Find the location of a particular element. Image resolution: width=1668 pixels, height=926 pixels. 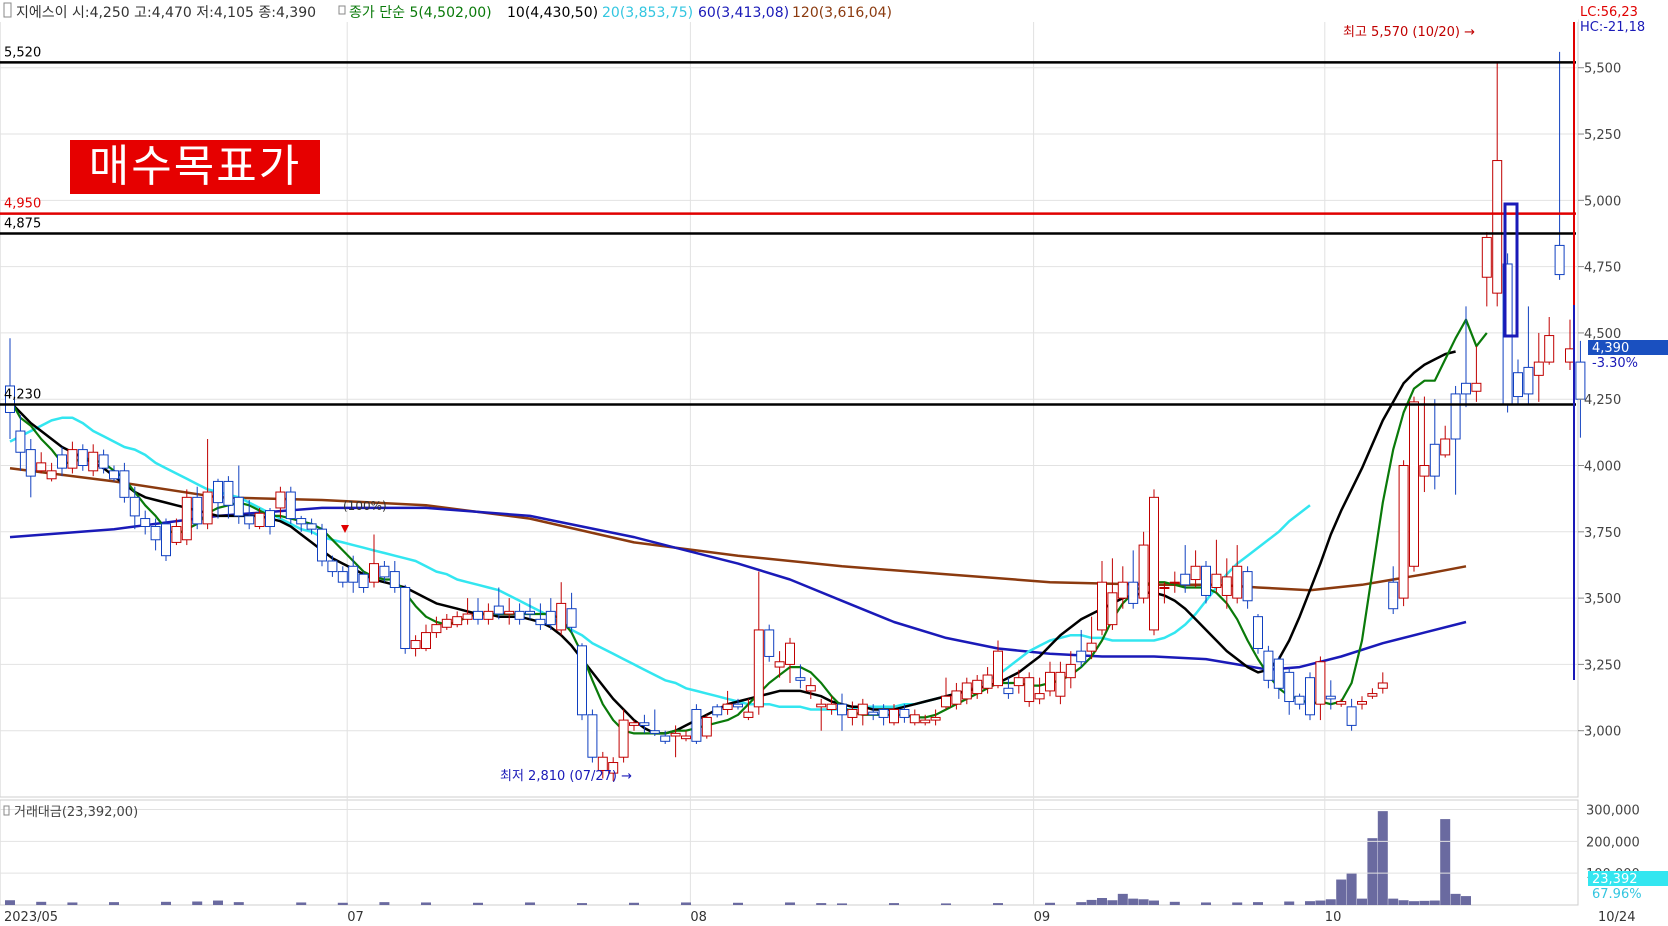

ma60-legend: 60(3,413,08) is located at coordinates (743, 13).